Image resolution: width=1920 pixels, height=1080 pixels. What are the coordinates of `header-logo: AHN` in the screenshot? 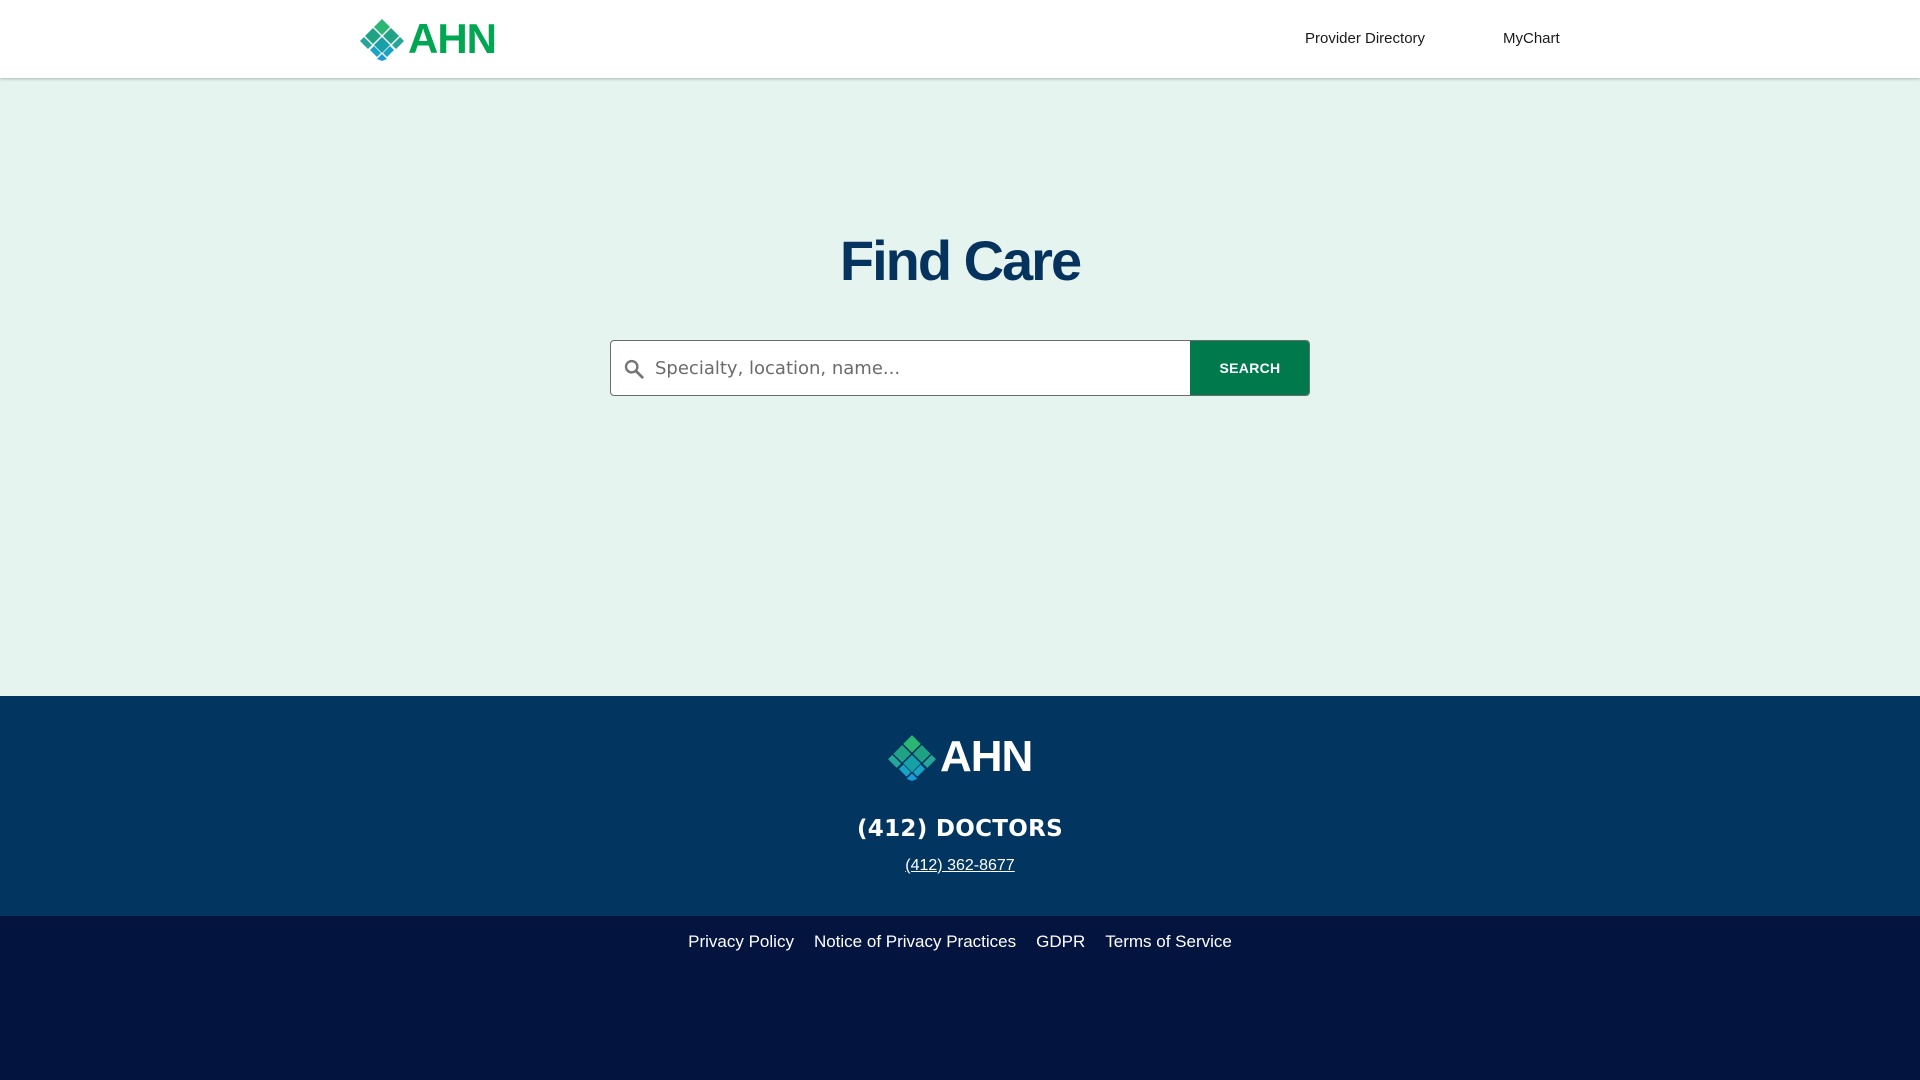 It's located at (428, 38).